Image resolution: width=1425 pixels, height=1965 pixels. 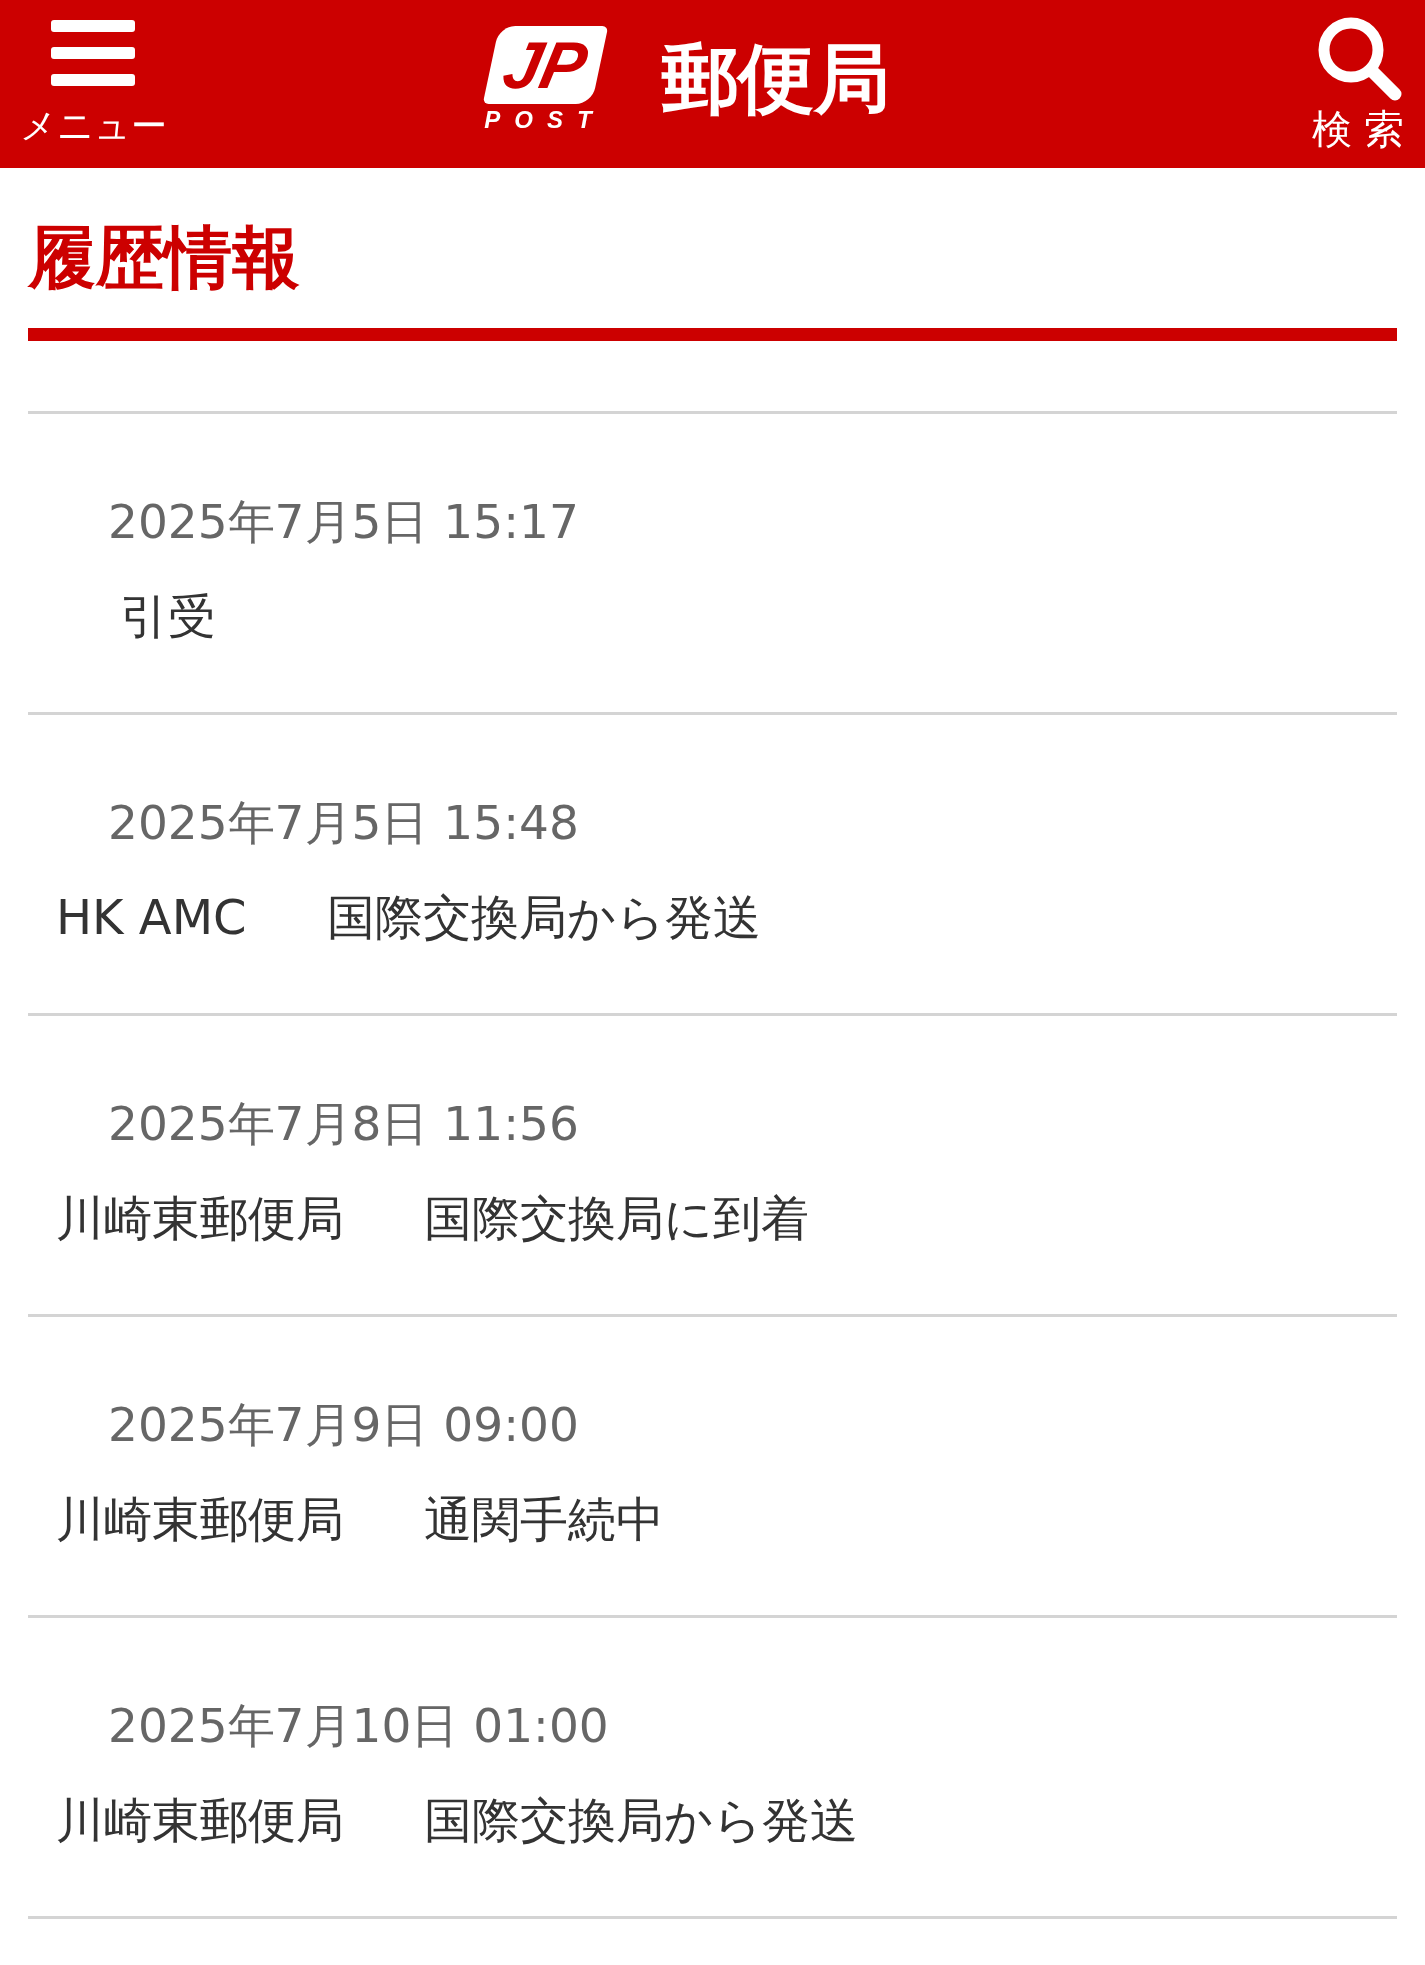 What do you see at coordinates (343, 1123) in the screenshot?
I see `history-datetime: 2025年7月8日 11:56` at bounding box center [343, 1123].